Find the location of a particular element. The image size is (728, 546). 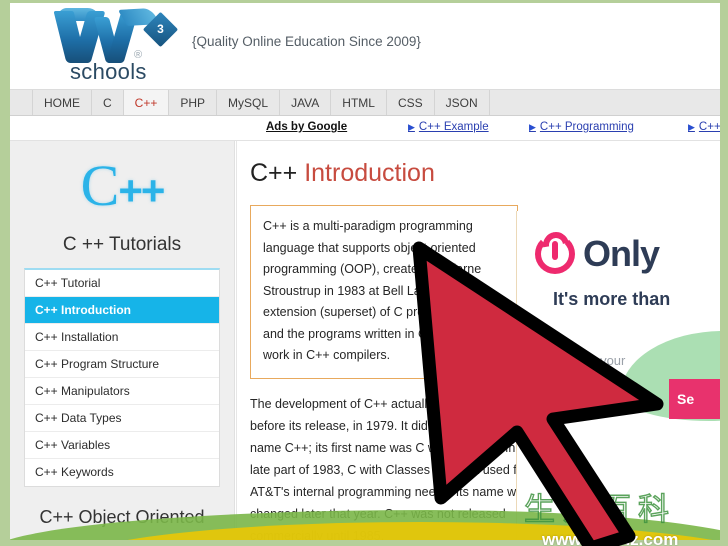

nav-item-cpp: C++ is located at coordinates (146, 102).